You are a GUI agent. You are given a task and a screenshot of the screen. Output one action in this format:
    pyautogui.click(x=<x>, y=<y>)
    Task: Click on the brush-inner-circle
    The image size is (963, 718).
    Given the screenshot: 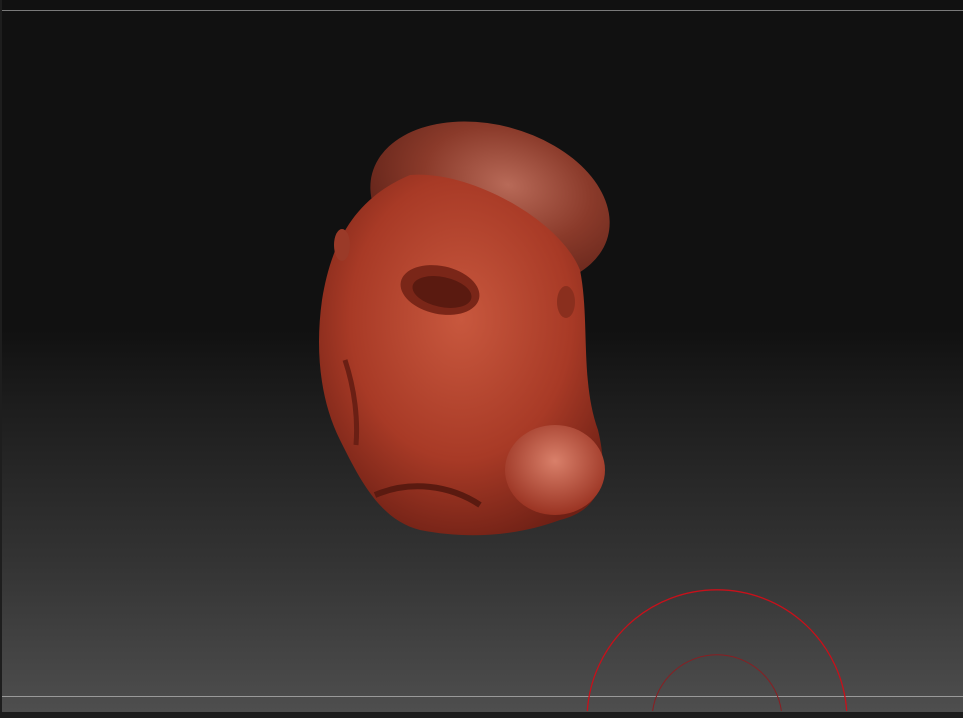 What is the action you would take?
    pyautogui.click(x=717, y=683)
    